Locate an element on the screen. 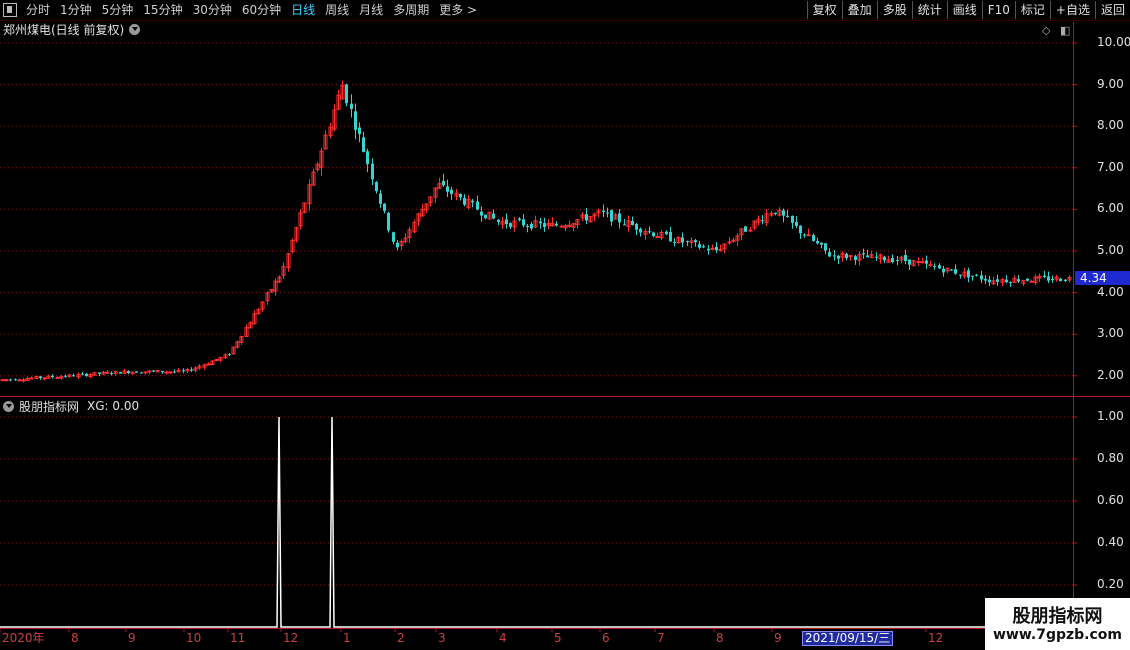 Image resolution: width=1130 pixels, height=650 pixels. toolbar-button-2: 多股 is located at coordinates (894, 10).